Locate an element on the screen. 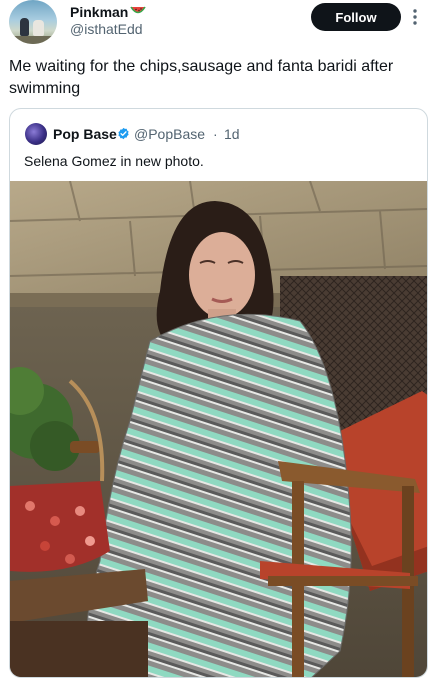 The width and height of the screenshot is (440, 678). quoted-author-avatar is located at coordinates (36, 134).